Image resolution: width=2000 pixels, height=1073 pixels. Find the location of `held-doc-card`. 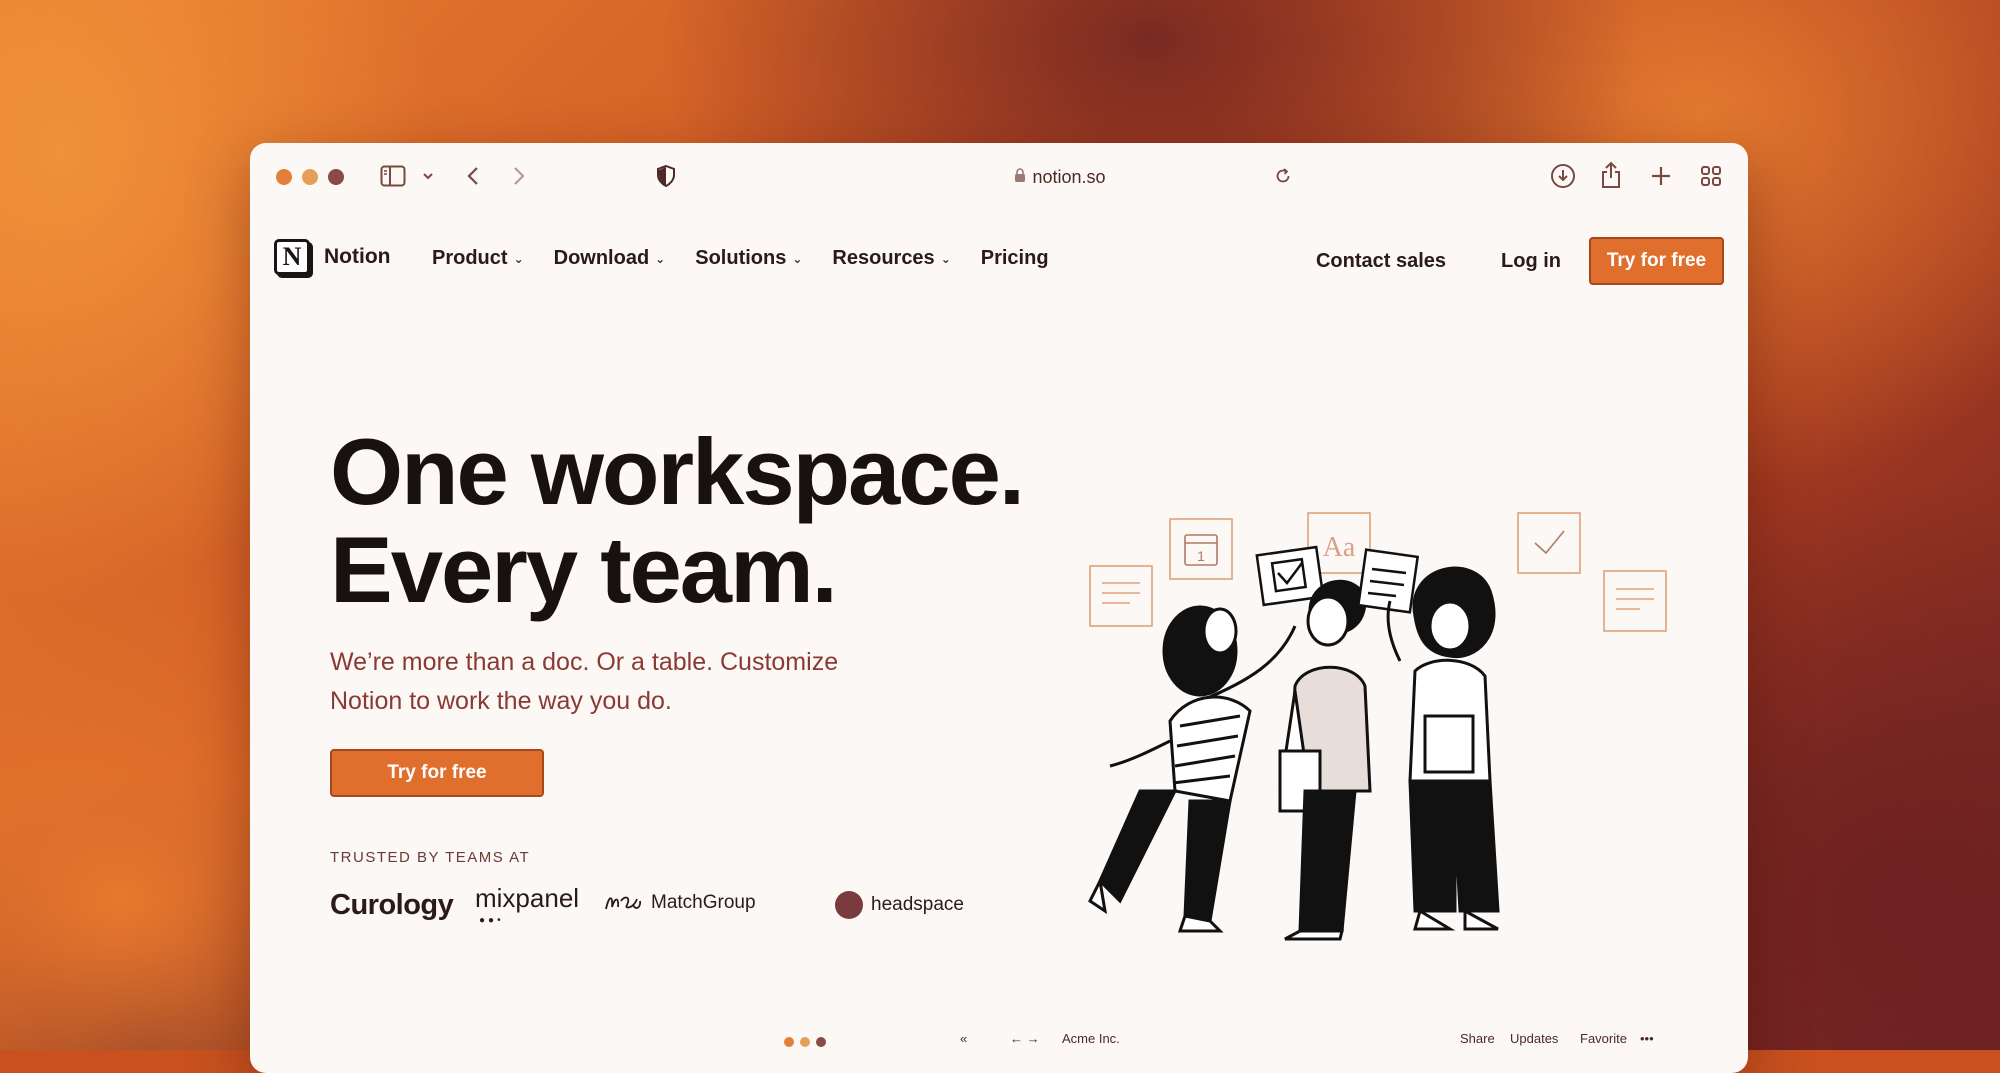

held-doc-card is located at coordinates (1388, 581).